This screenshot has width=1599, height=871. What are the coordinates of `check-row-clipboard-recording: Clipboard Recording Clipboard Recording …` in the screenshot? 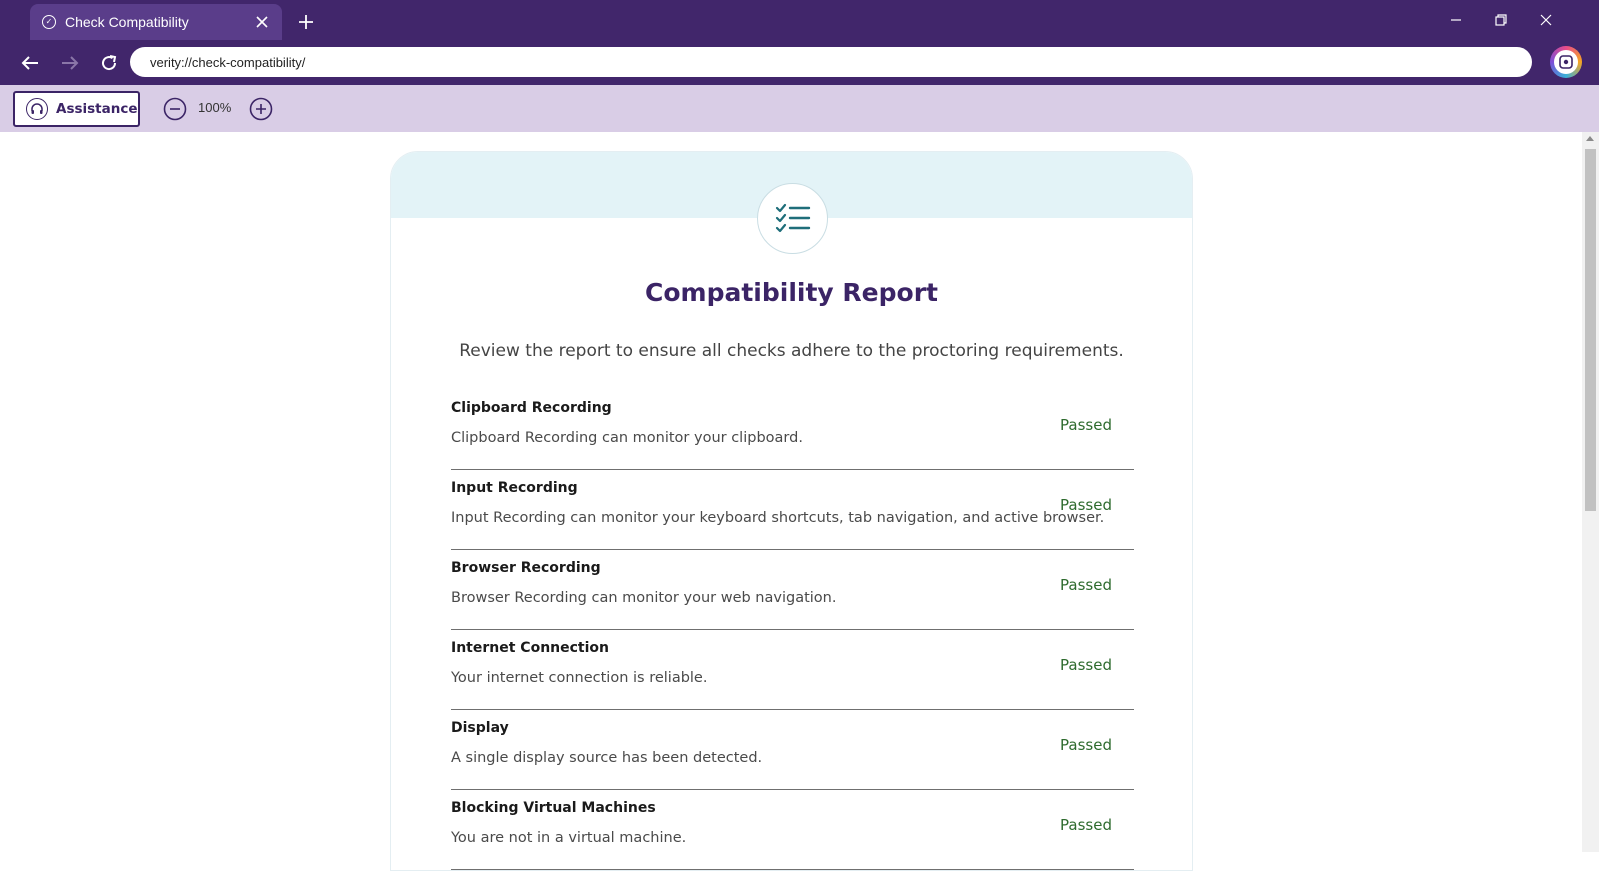 It's located at (792, 430).